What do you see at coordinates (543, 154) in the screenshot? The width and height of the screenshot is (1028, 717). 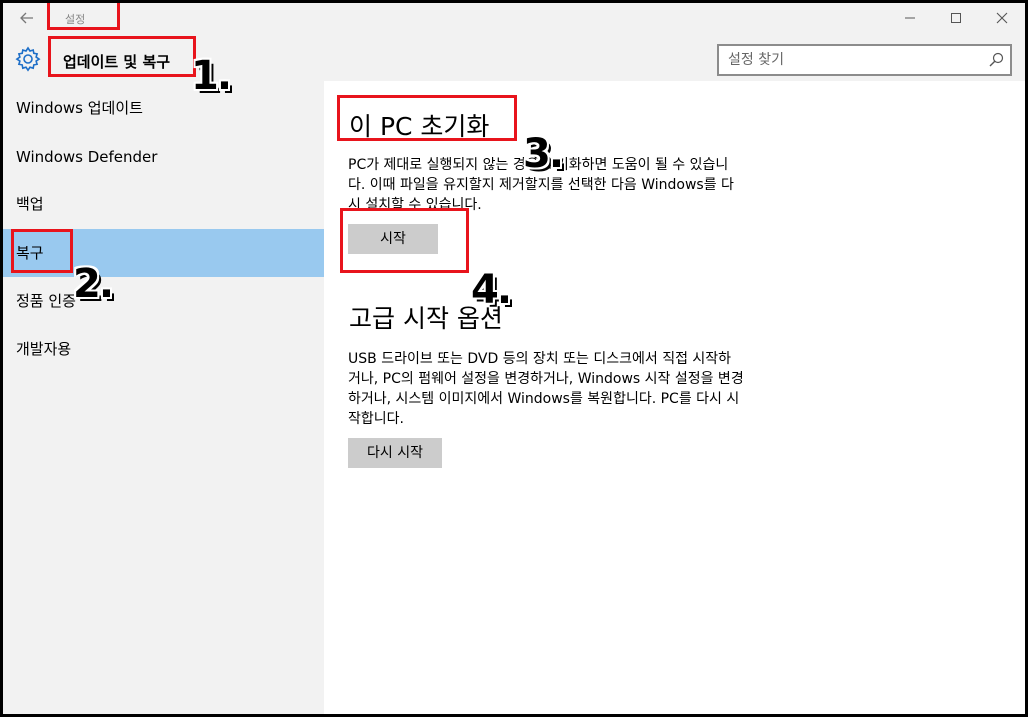 I see `annotation-step-3: 3.` at bounding box center [543, 154].